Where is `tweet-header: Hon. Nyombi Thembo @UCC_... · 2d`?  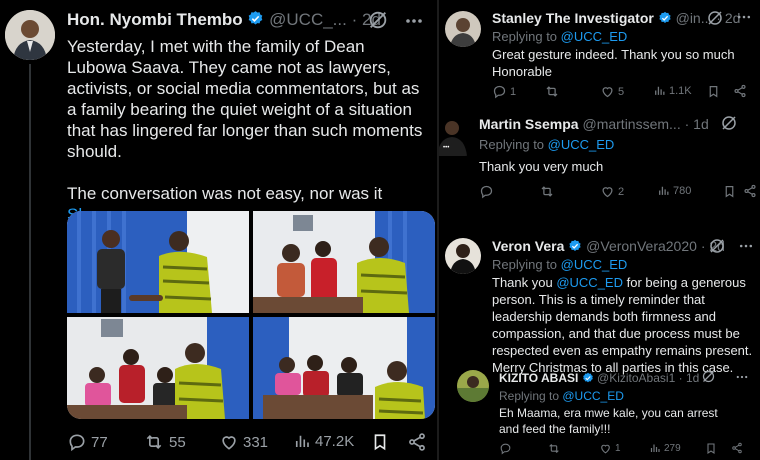 tweet-header: Hon. Nyombi Thembo @UCC_... · 2d is located at coordinates (224, 21).